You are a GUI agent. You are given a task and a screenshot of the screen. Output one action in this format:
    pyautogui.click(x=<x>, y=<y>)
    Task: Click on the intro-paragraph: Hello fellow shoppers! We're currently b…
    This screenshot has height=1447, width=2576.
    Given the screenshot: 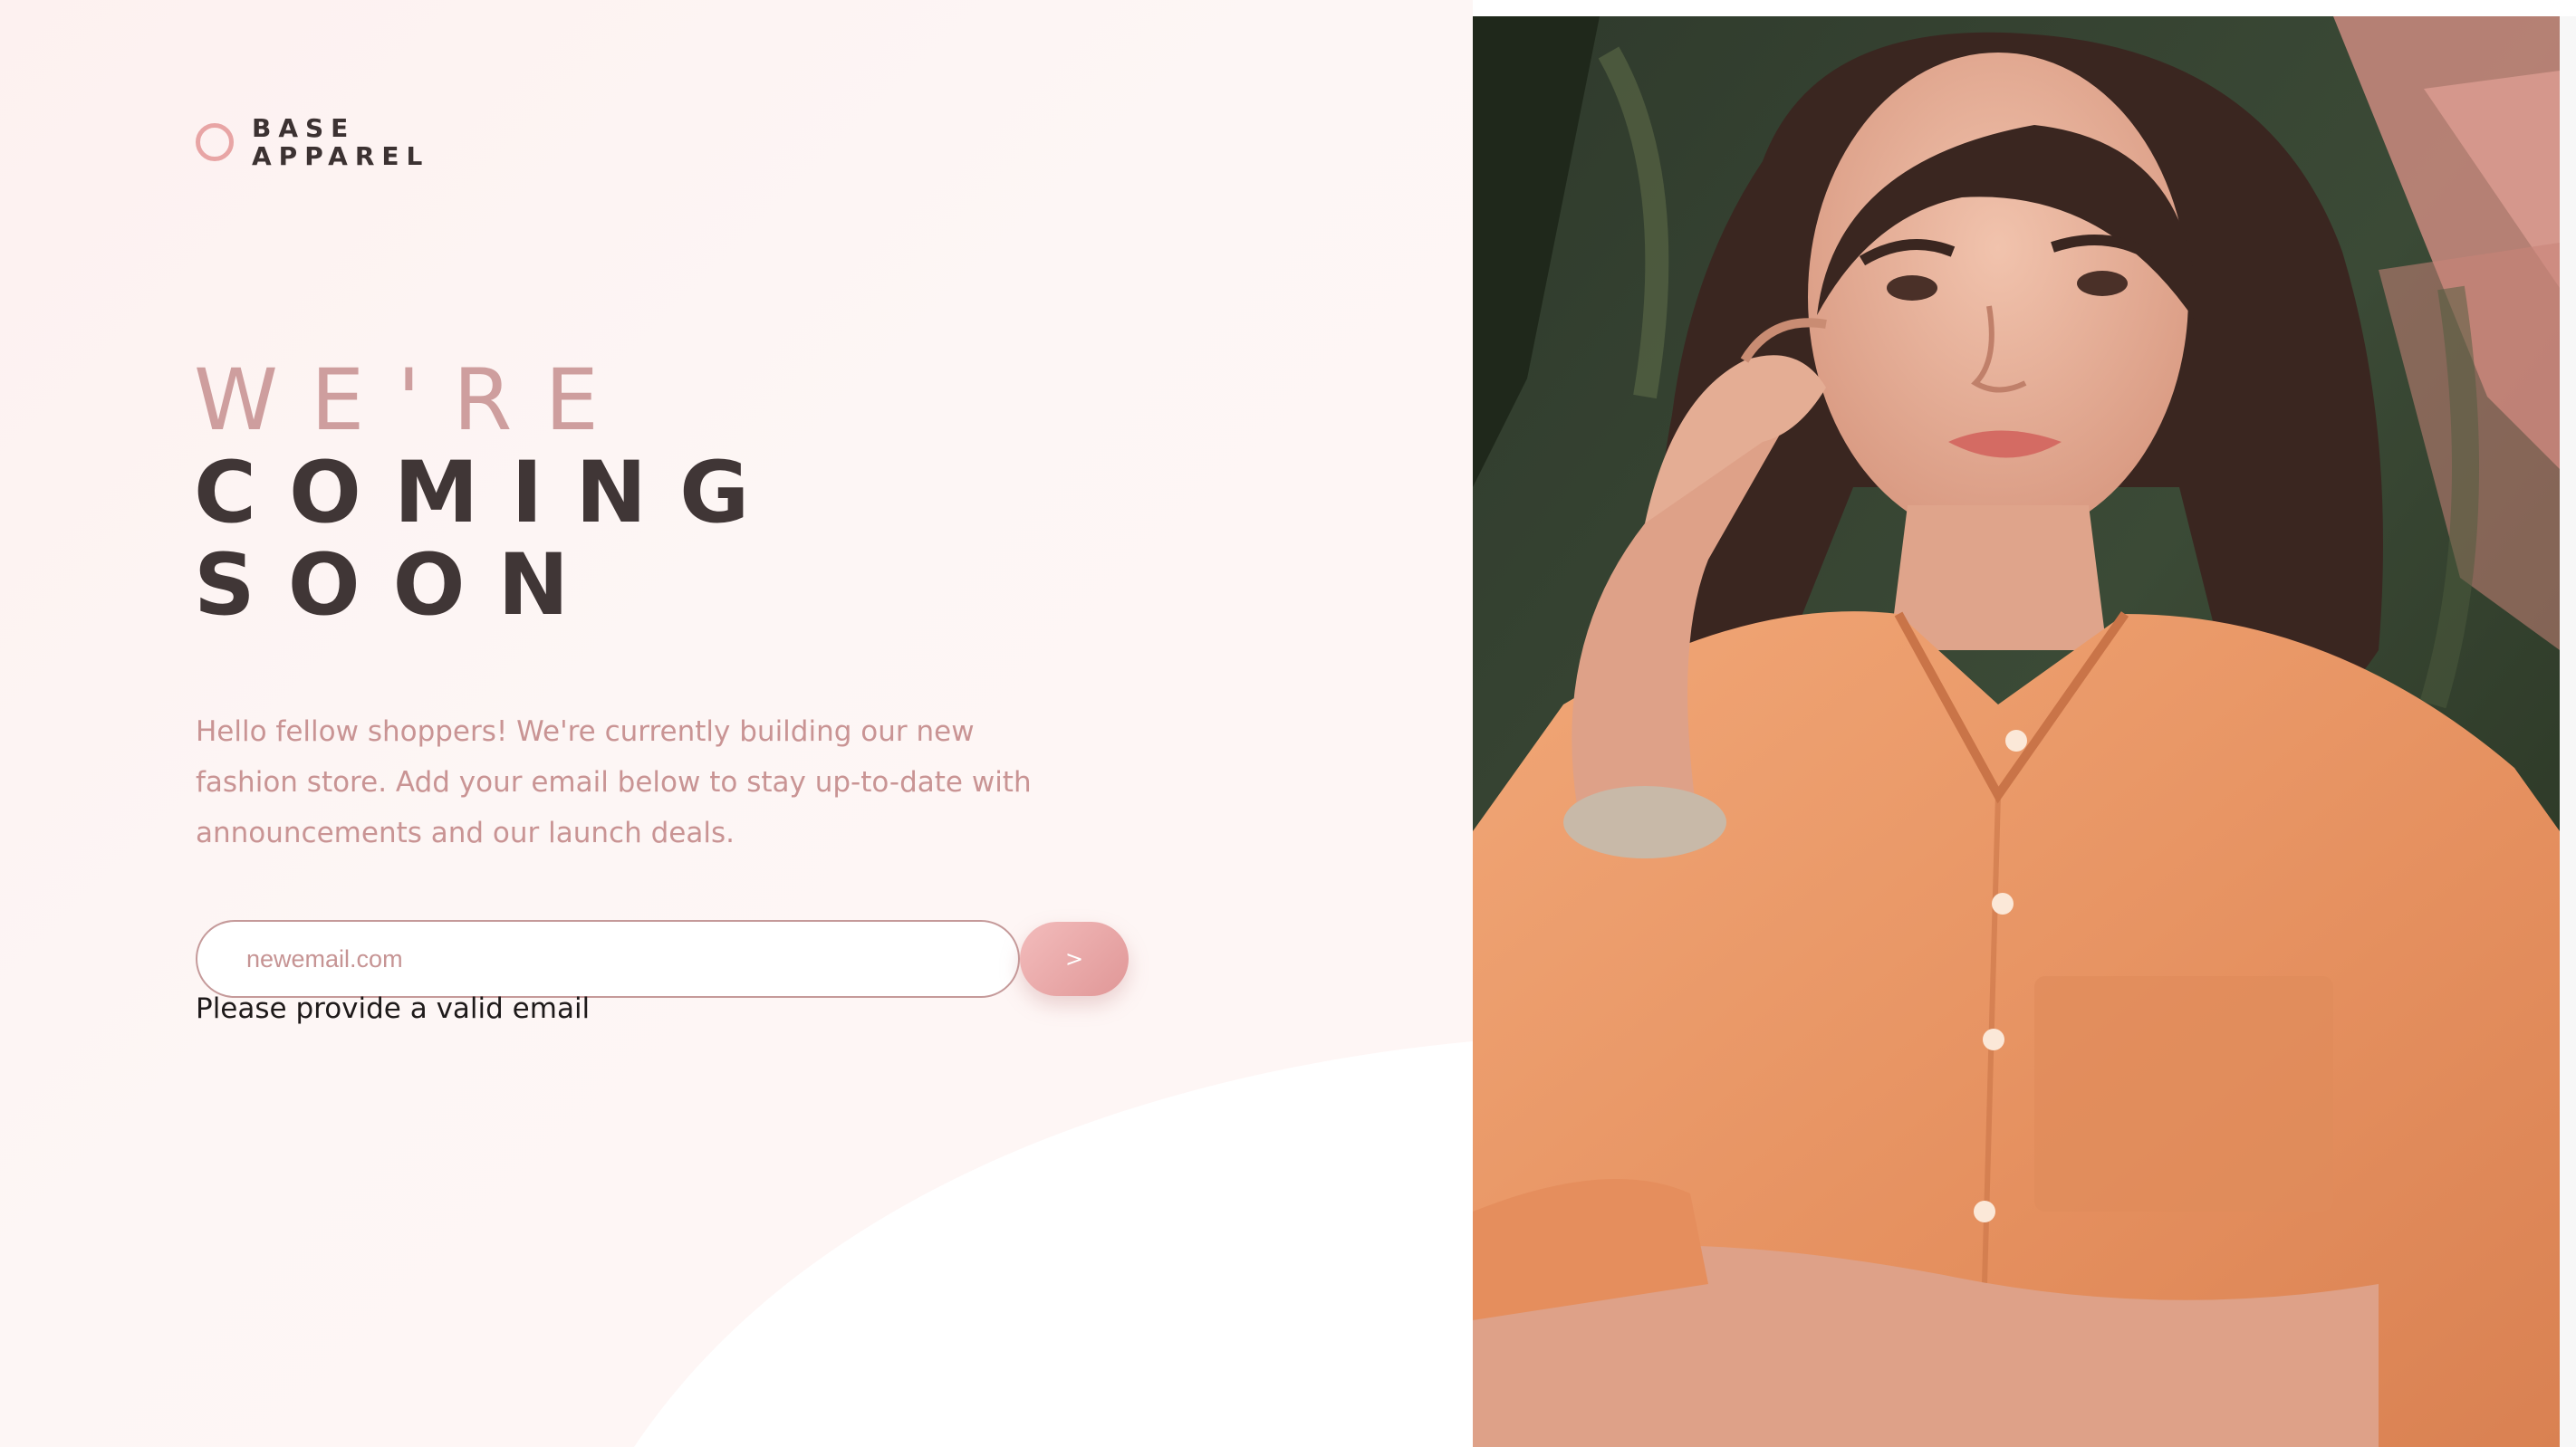 What is the action you would take?
    pyautogui.click(x=614, y=782)
    